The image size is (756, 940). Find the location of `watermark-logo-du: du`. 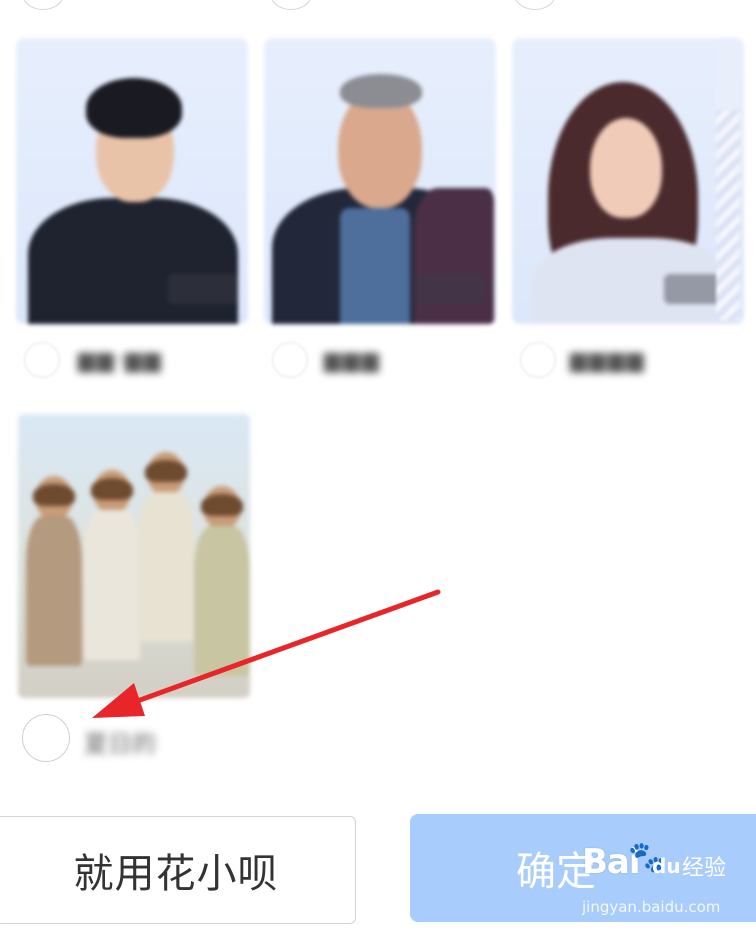

watermark-logo-du: du is located at coordinates (666, 866).